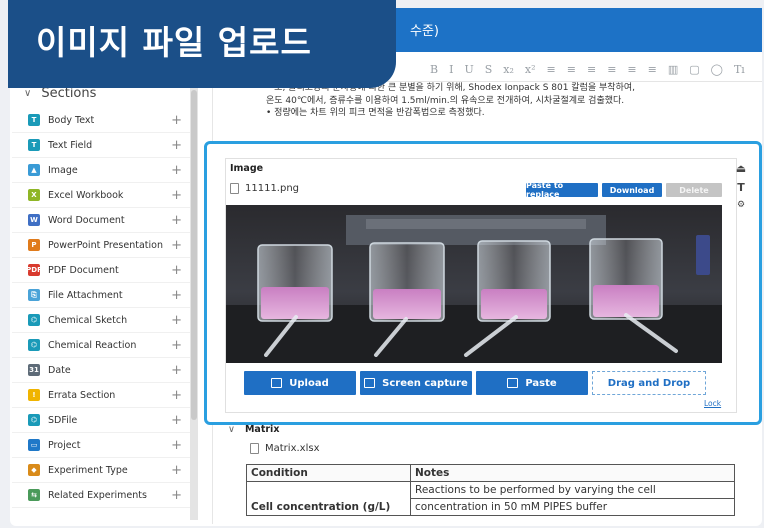  Describe the element at coordinates (489, 69) in the screenshot. I see `toolbar-button: S` at that location.